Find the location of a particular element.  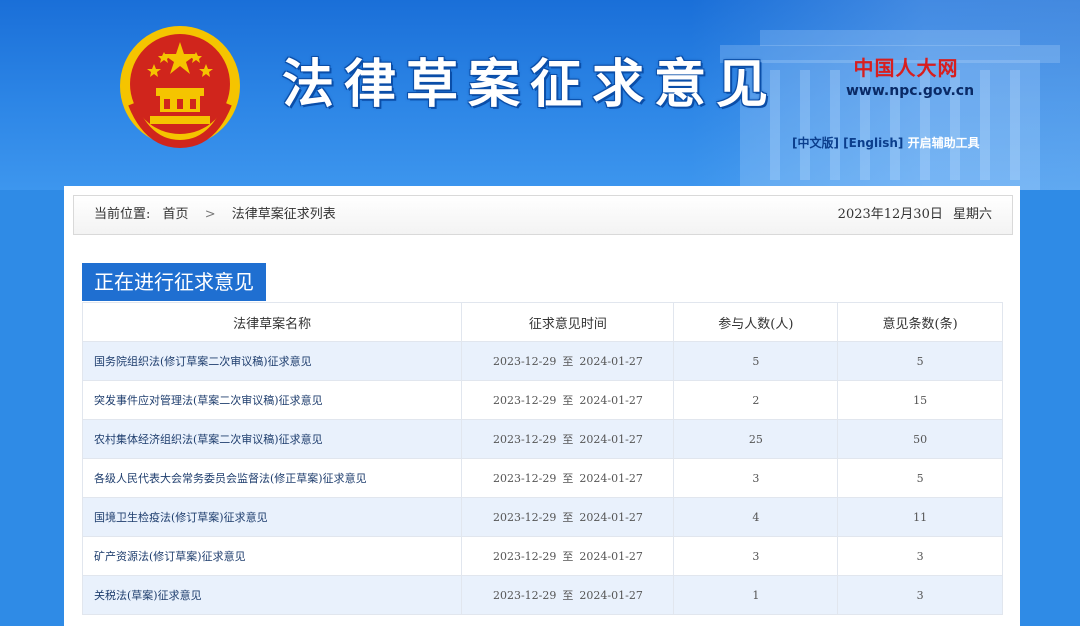

participants-cell: 2 is located at coordinates (756, 400).